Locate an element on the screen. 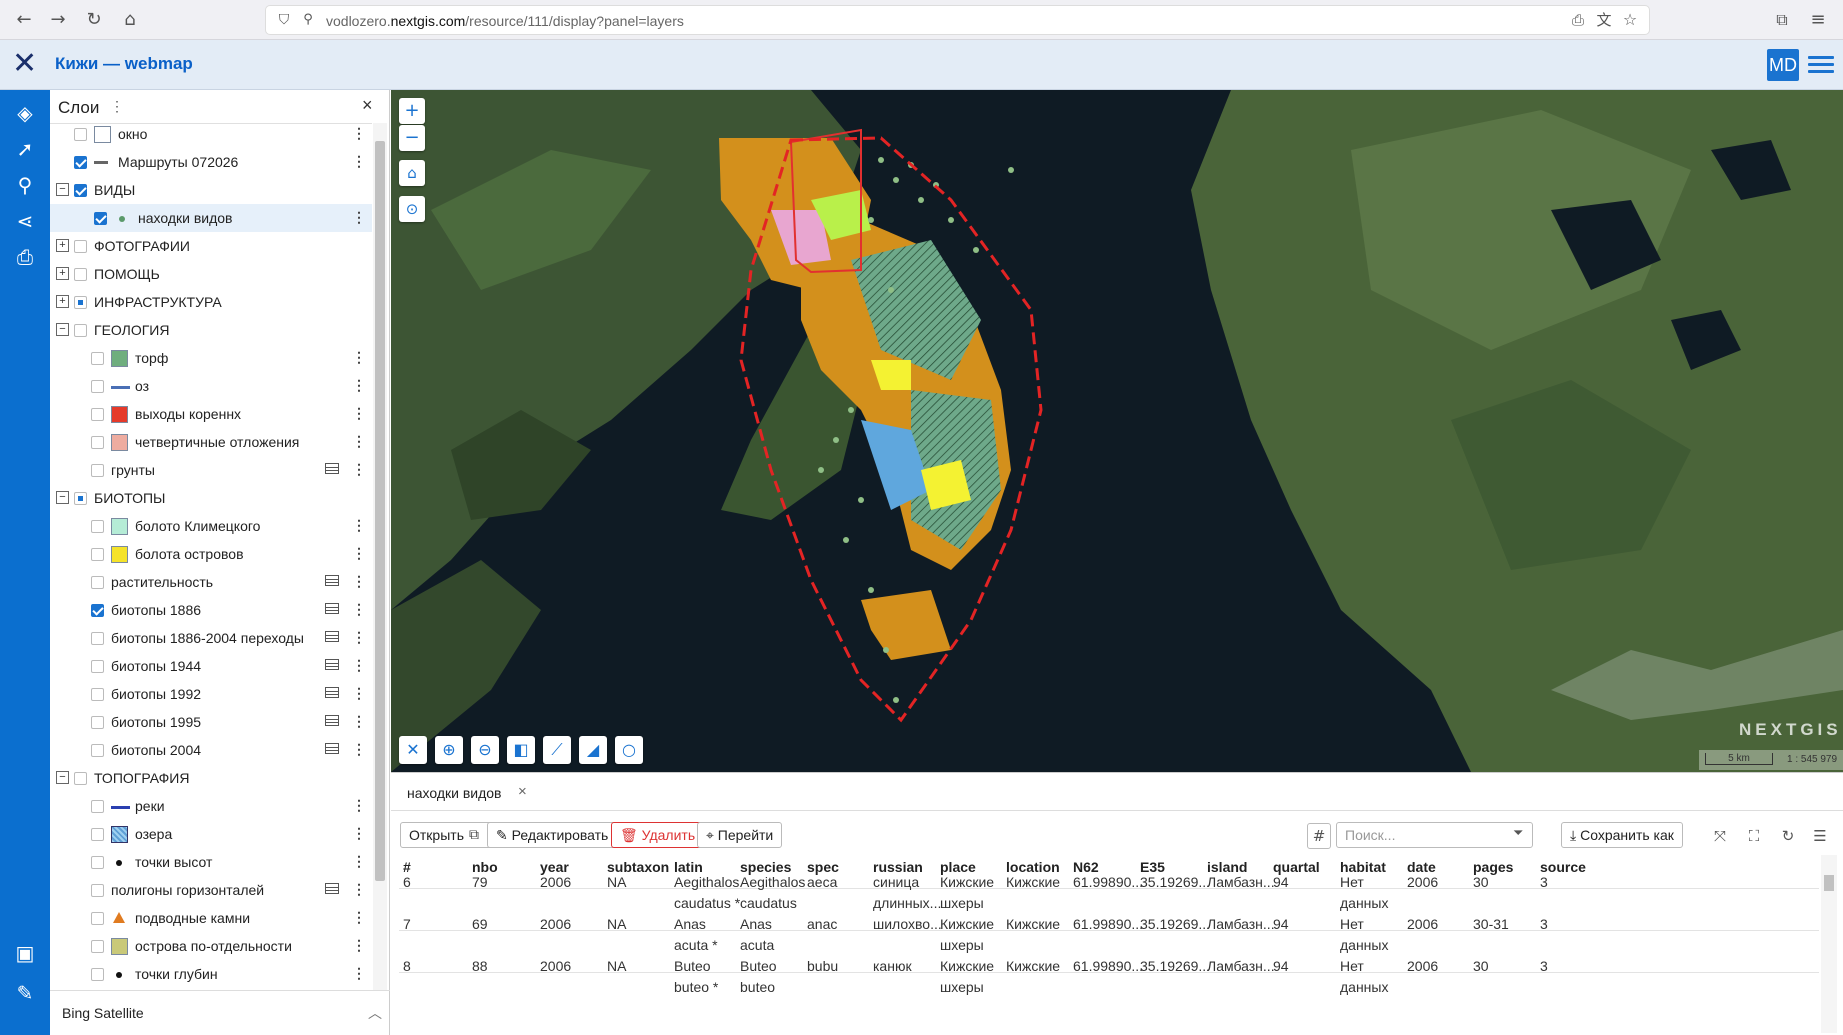 Image resolution: width=1843 pixels, height=1035 pixels. table-cell: Кижские шхеры is located at coordinates (975, 977).